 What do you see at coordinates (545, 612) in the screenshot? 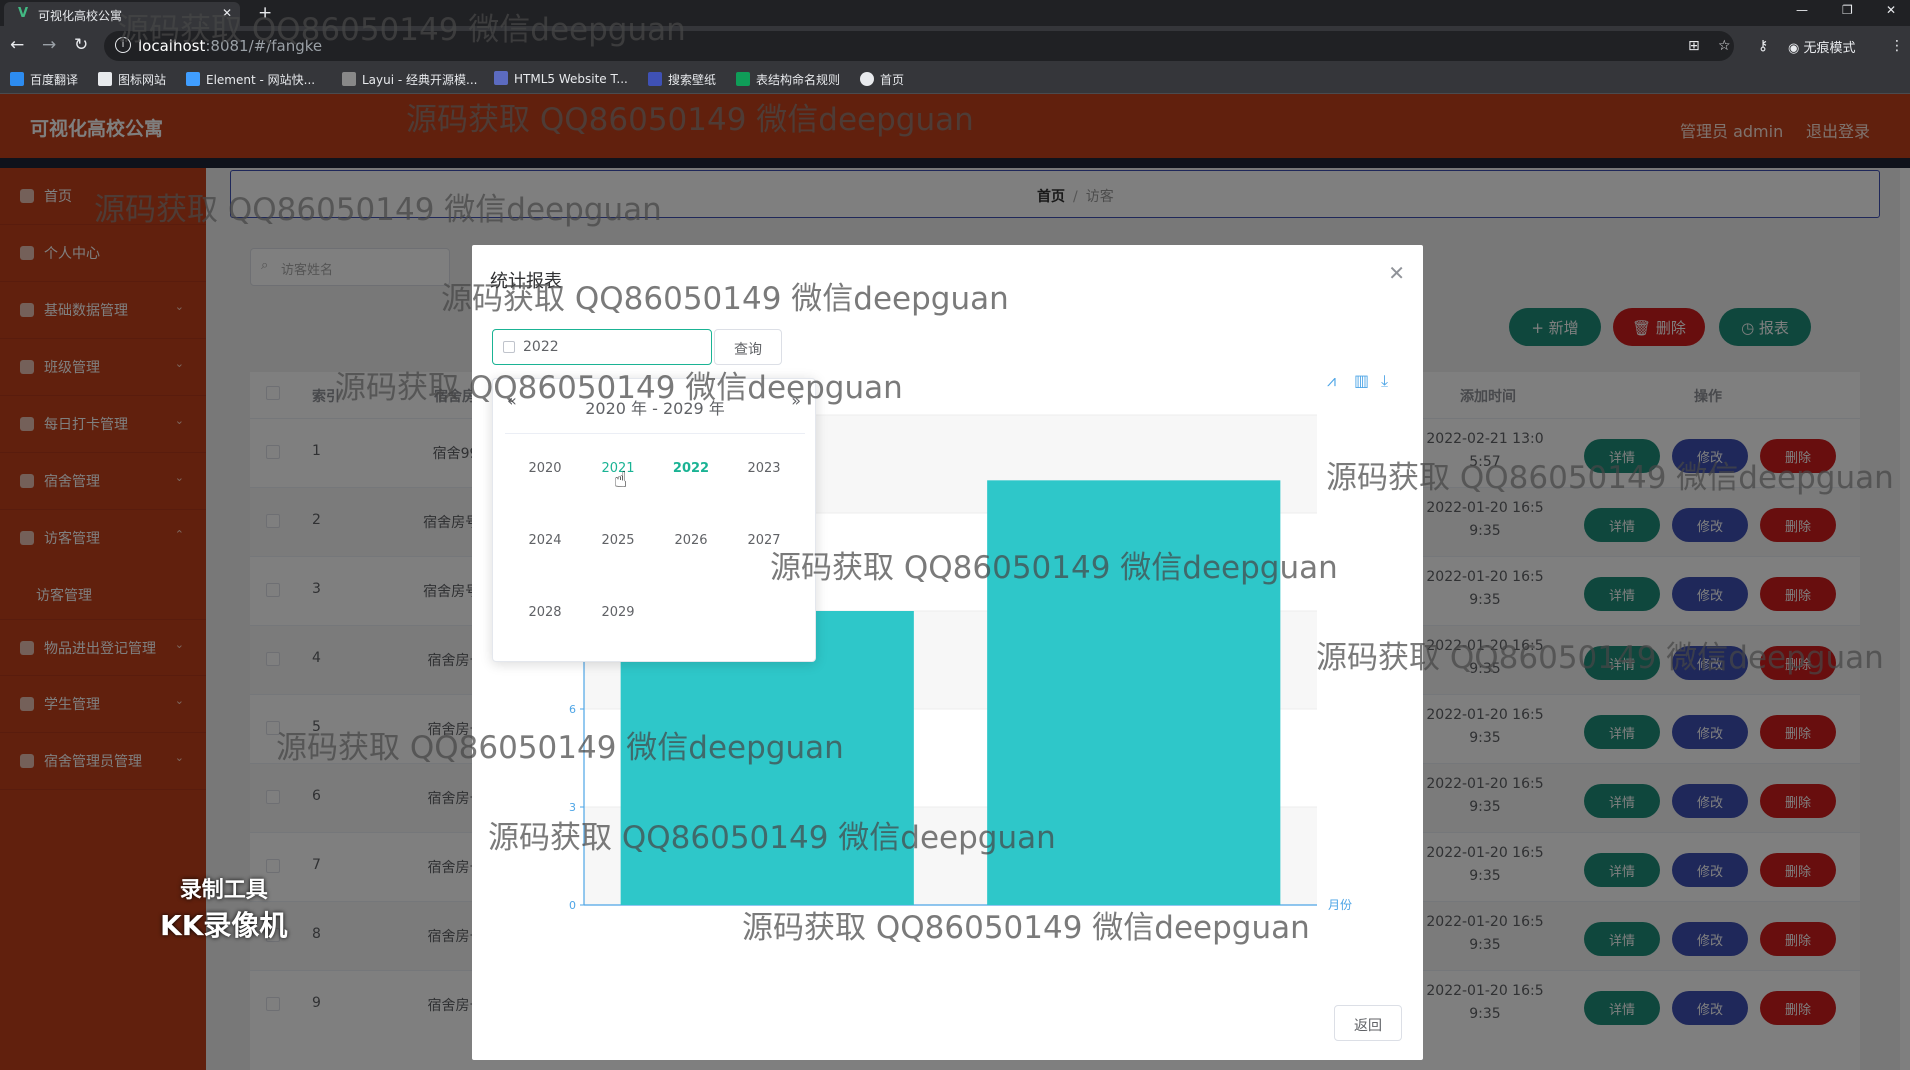
I see `year-cell: 2028` at bounding box center [545, 612].